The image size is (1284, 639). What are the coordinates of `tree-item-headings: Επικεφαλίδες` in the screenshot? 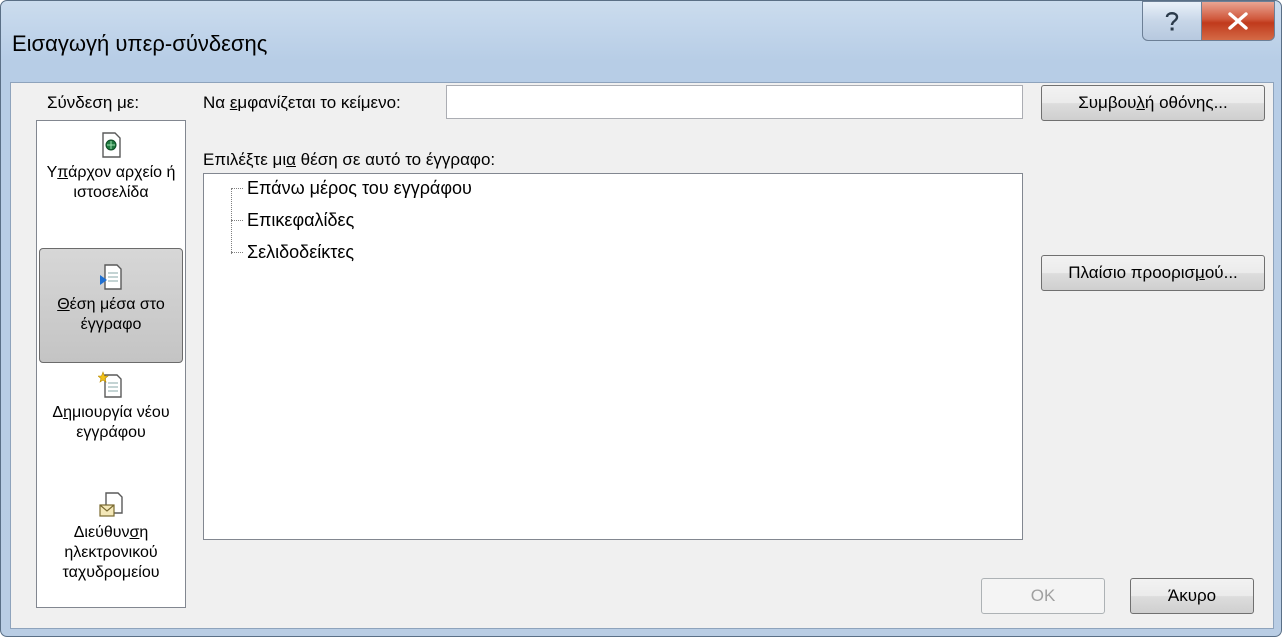 It's located at (292, 220).